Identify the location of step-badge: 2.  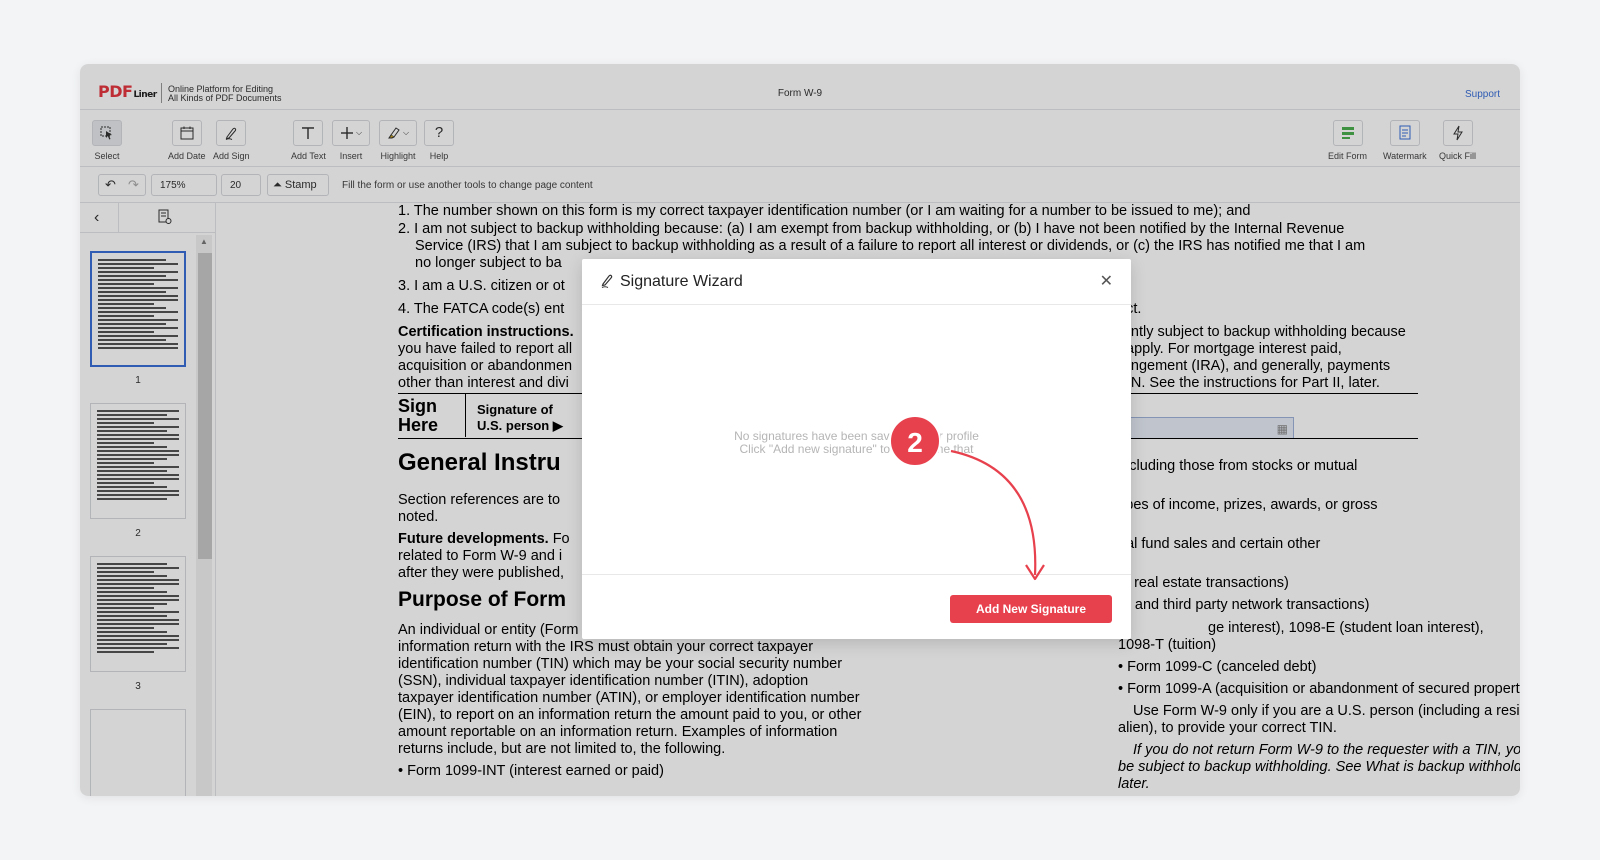
(915, 441).